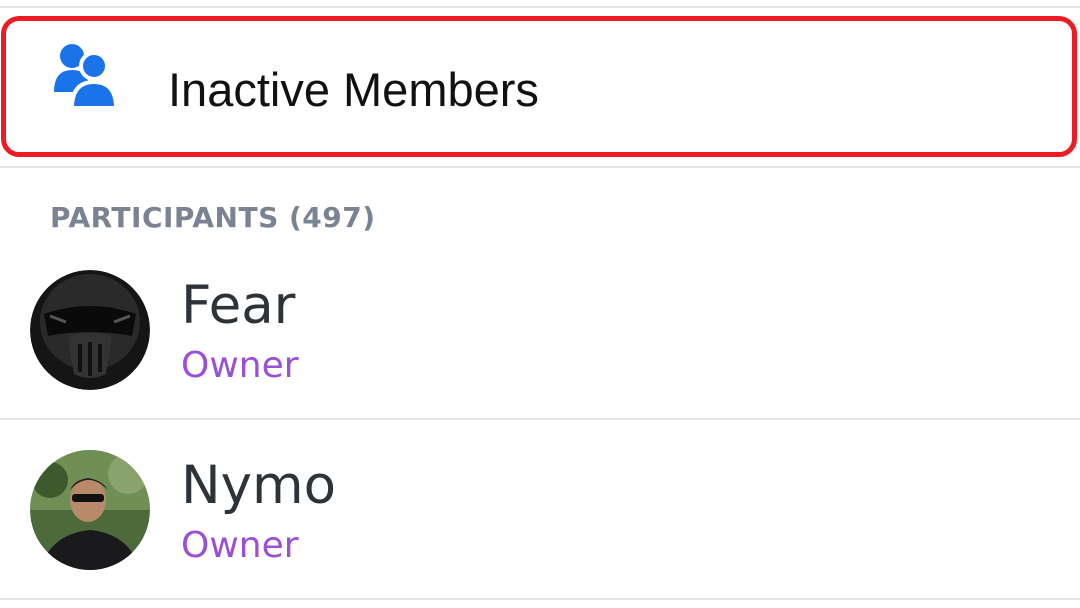 The height and width of the screenshot is (608, 1080). I want to click on masked-rider-avatar, so click(90, 330).